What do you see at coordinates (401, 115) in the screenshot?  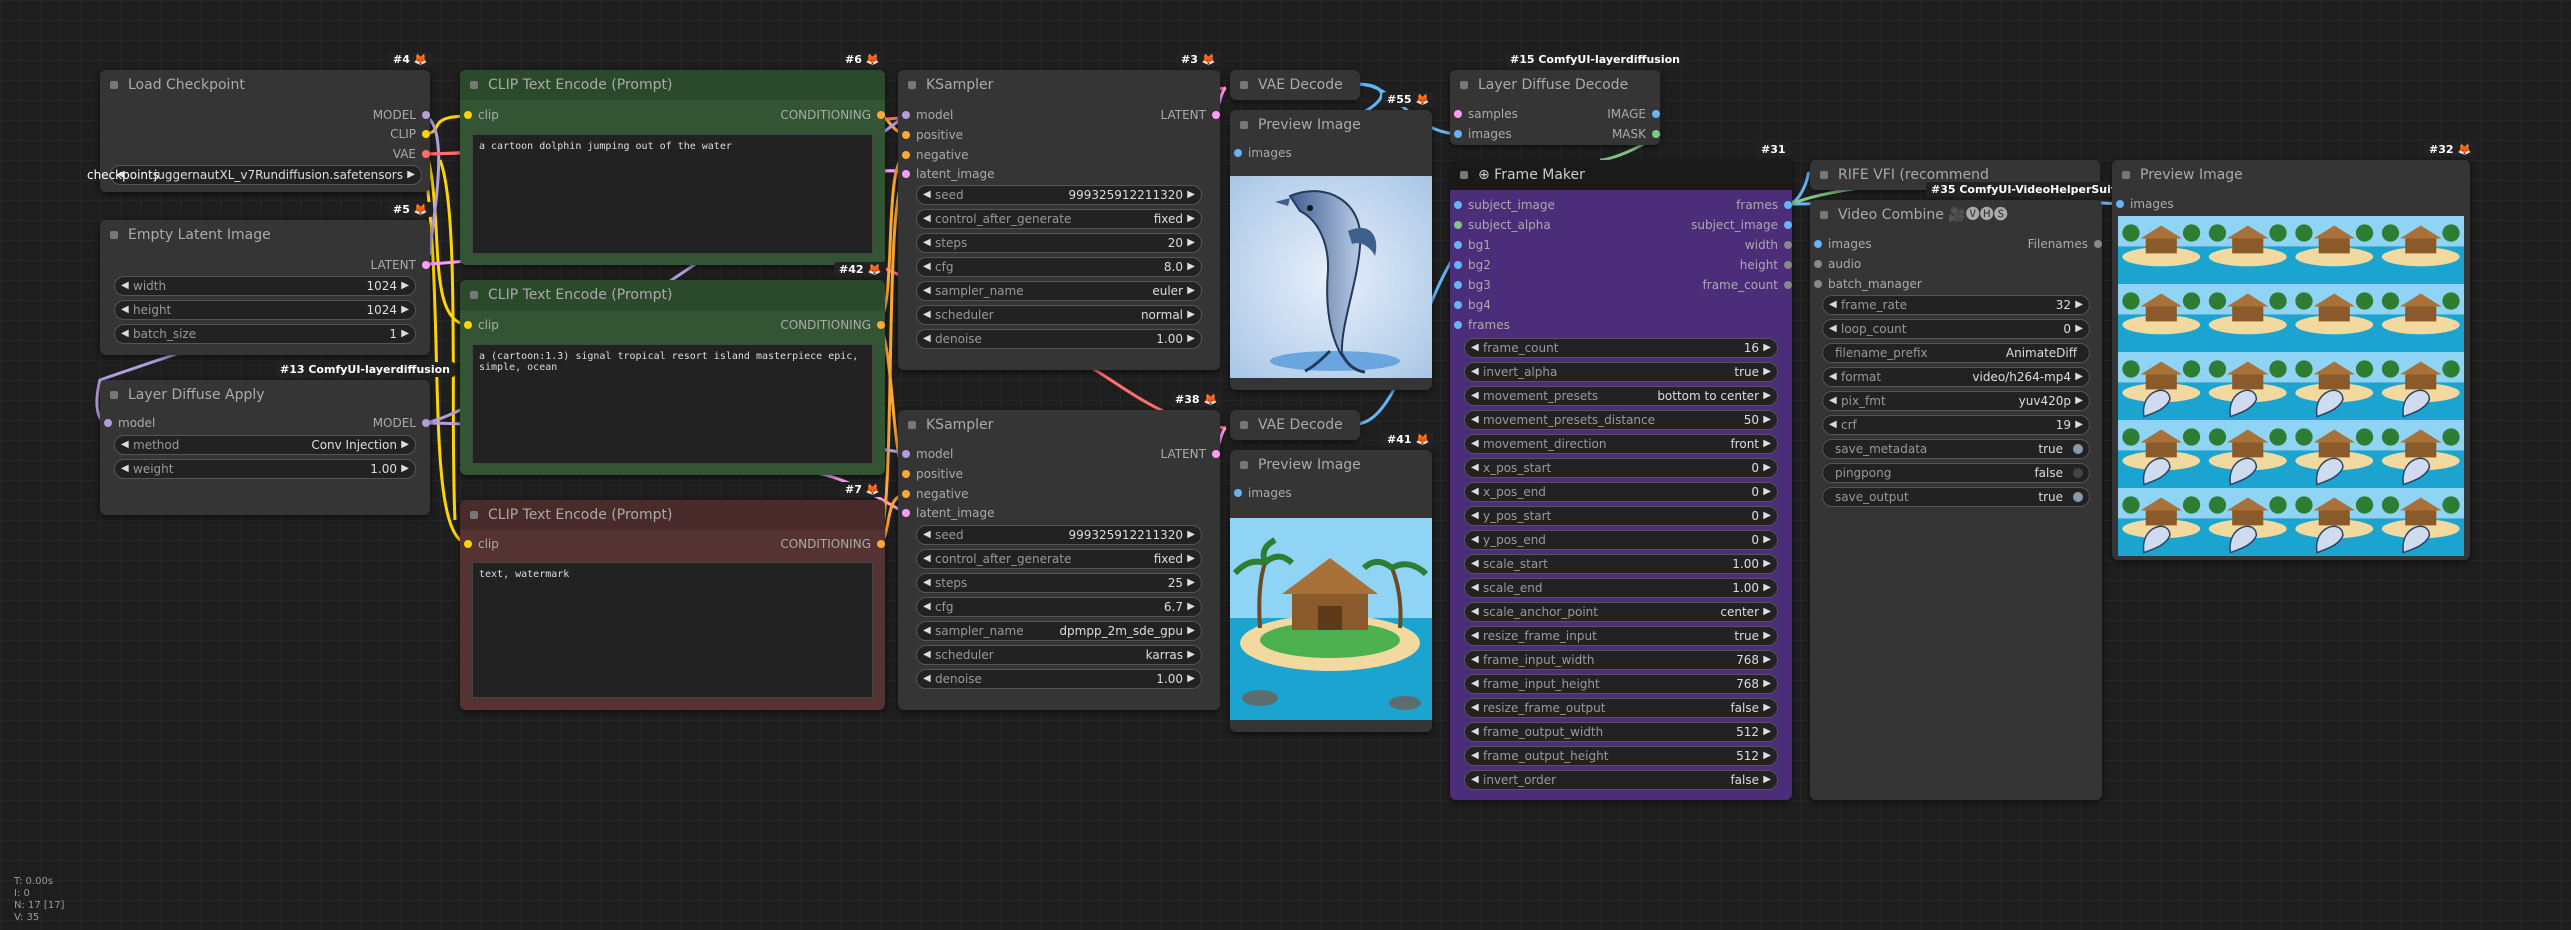 I see `output-model: MODEL` at bounding box center [401, 115].